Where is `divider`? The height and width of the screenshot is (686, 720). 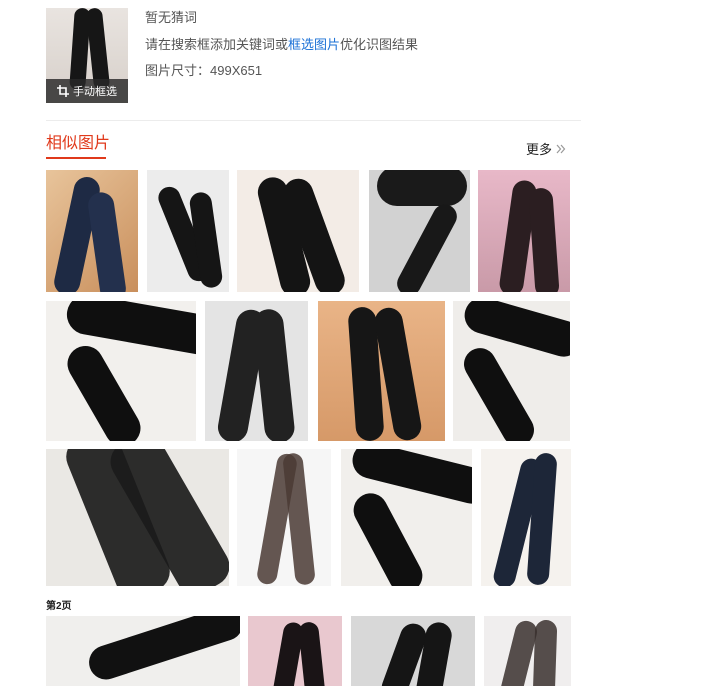 divider is located at coordinates (313, 120).